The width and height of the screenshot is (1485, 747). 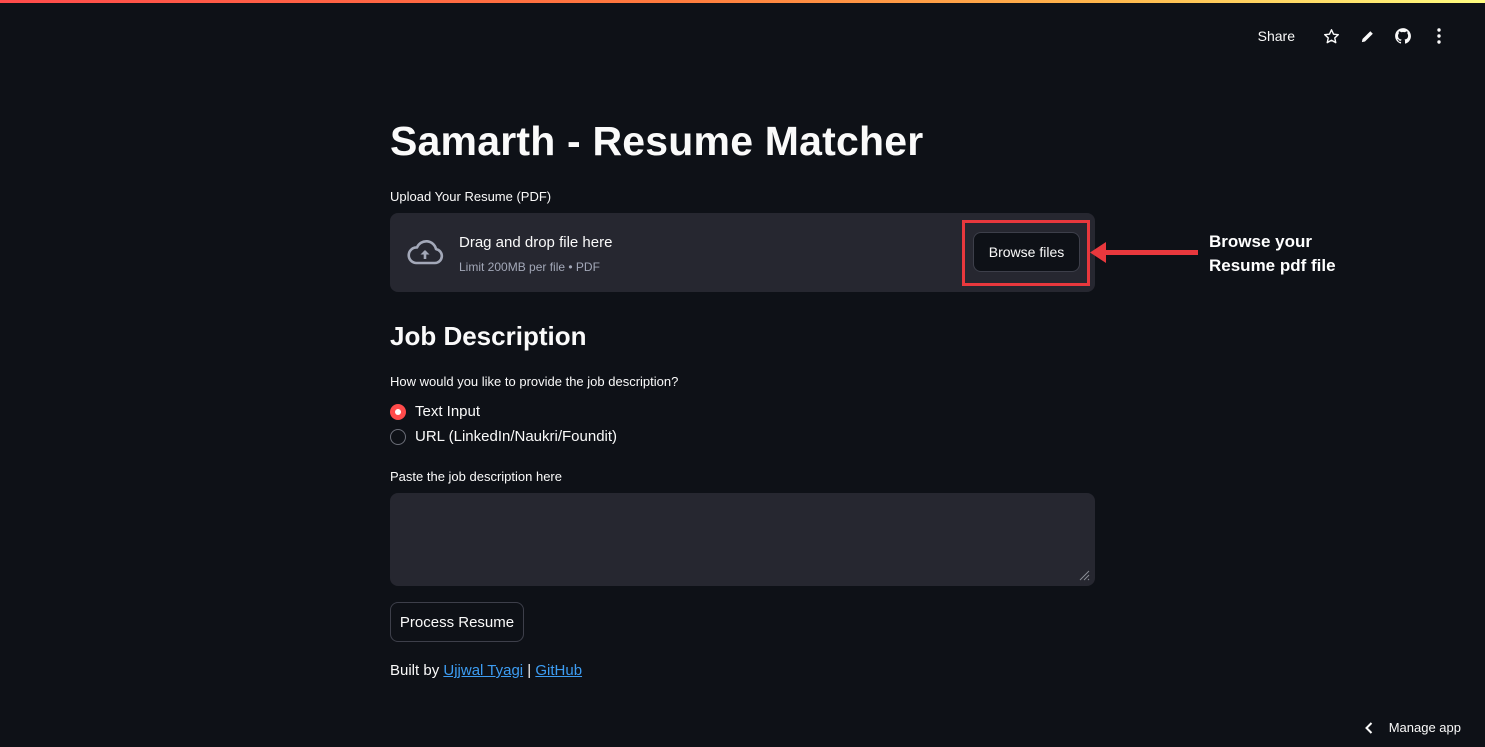 I want to click on browse-files-button: Browse files, so click(x=1026, y=252).